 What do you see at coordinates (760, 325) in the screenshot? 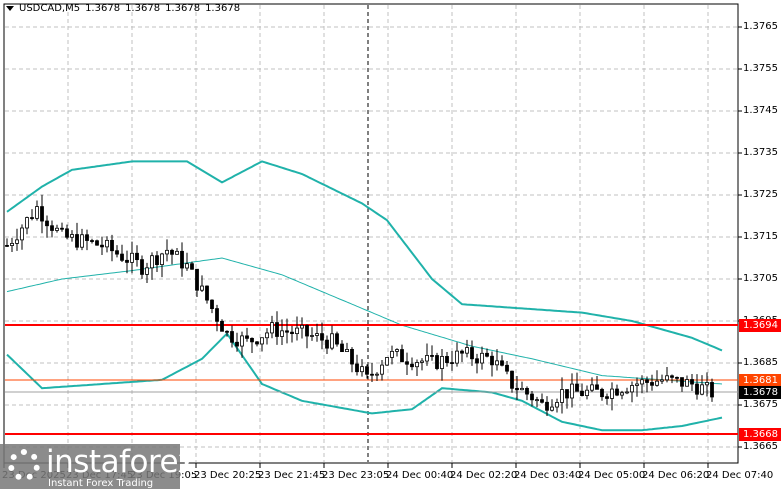
I see `price-tag-1.3694: 1.3694` at bounding box center [760, 325].